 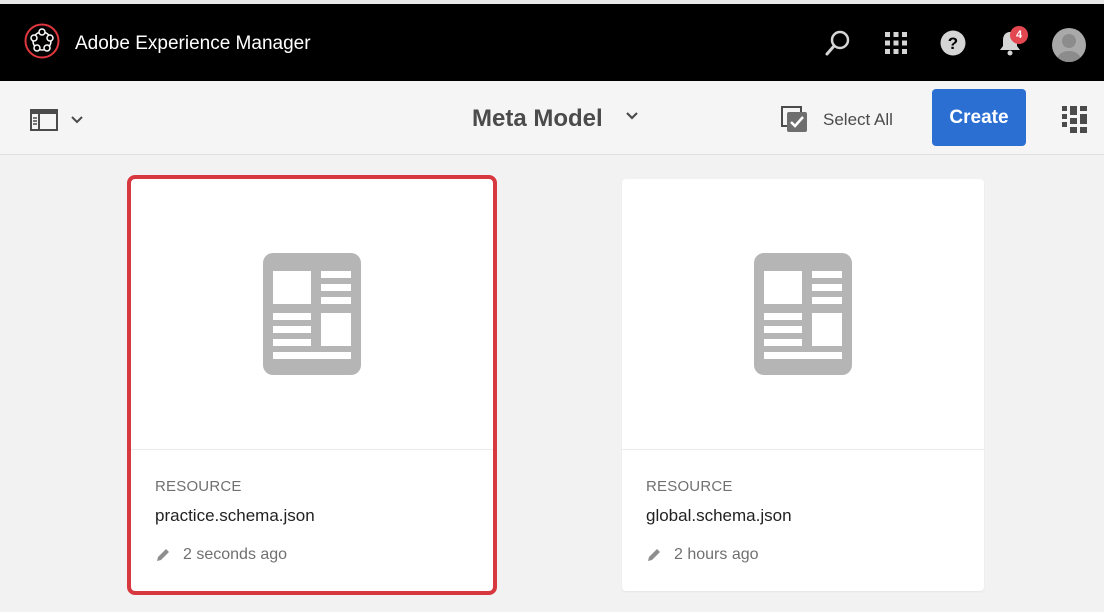 I want to click on rail-toggle-button, so click(x=61, y=120).